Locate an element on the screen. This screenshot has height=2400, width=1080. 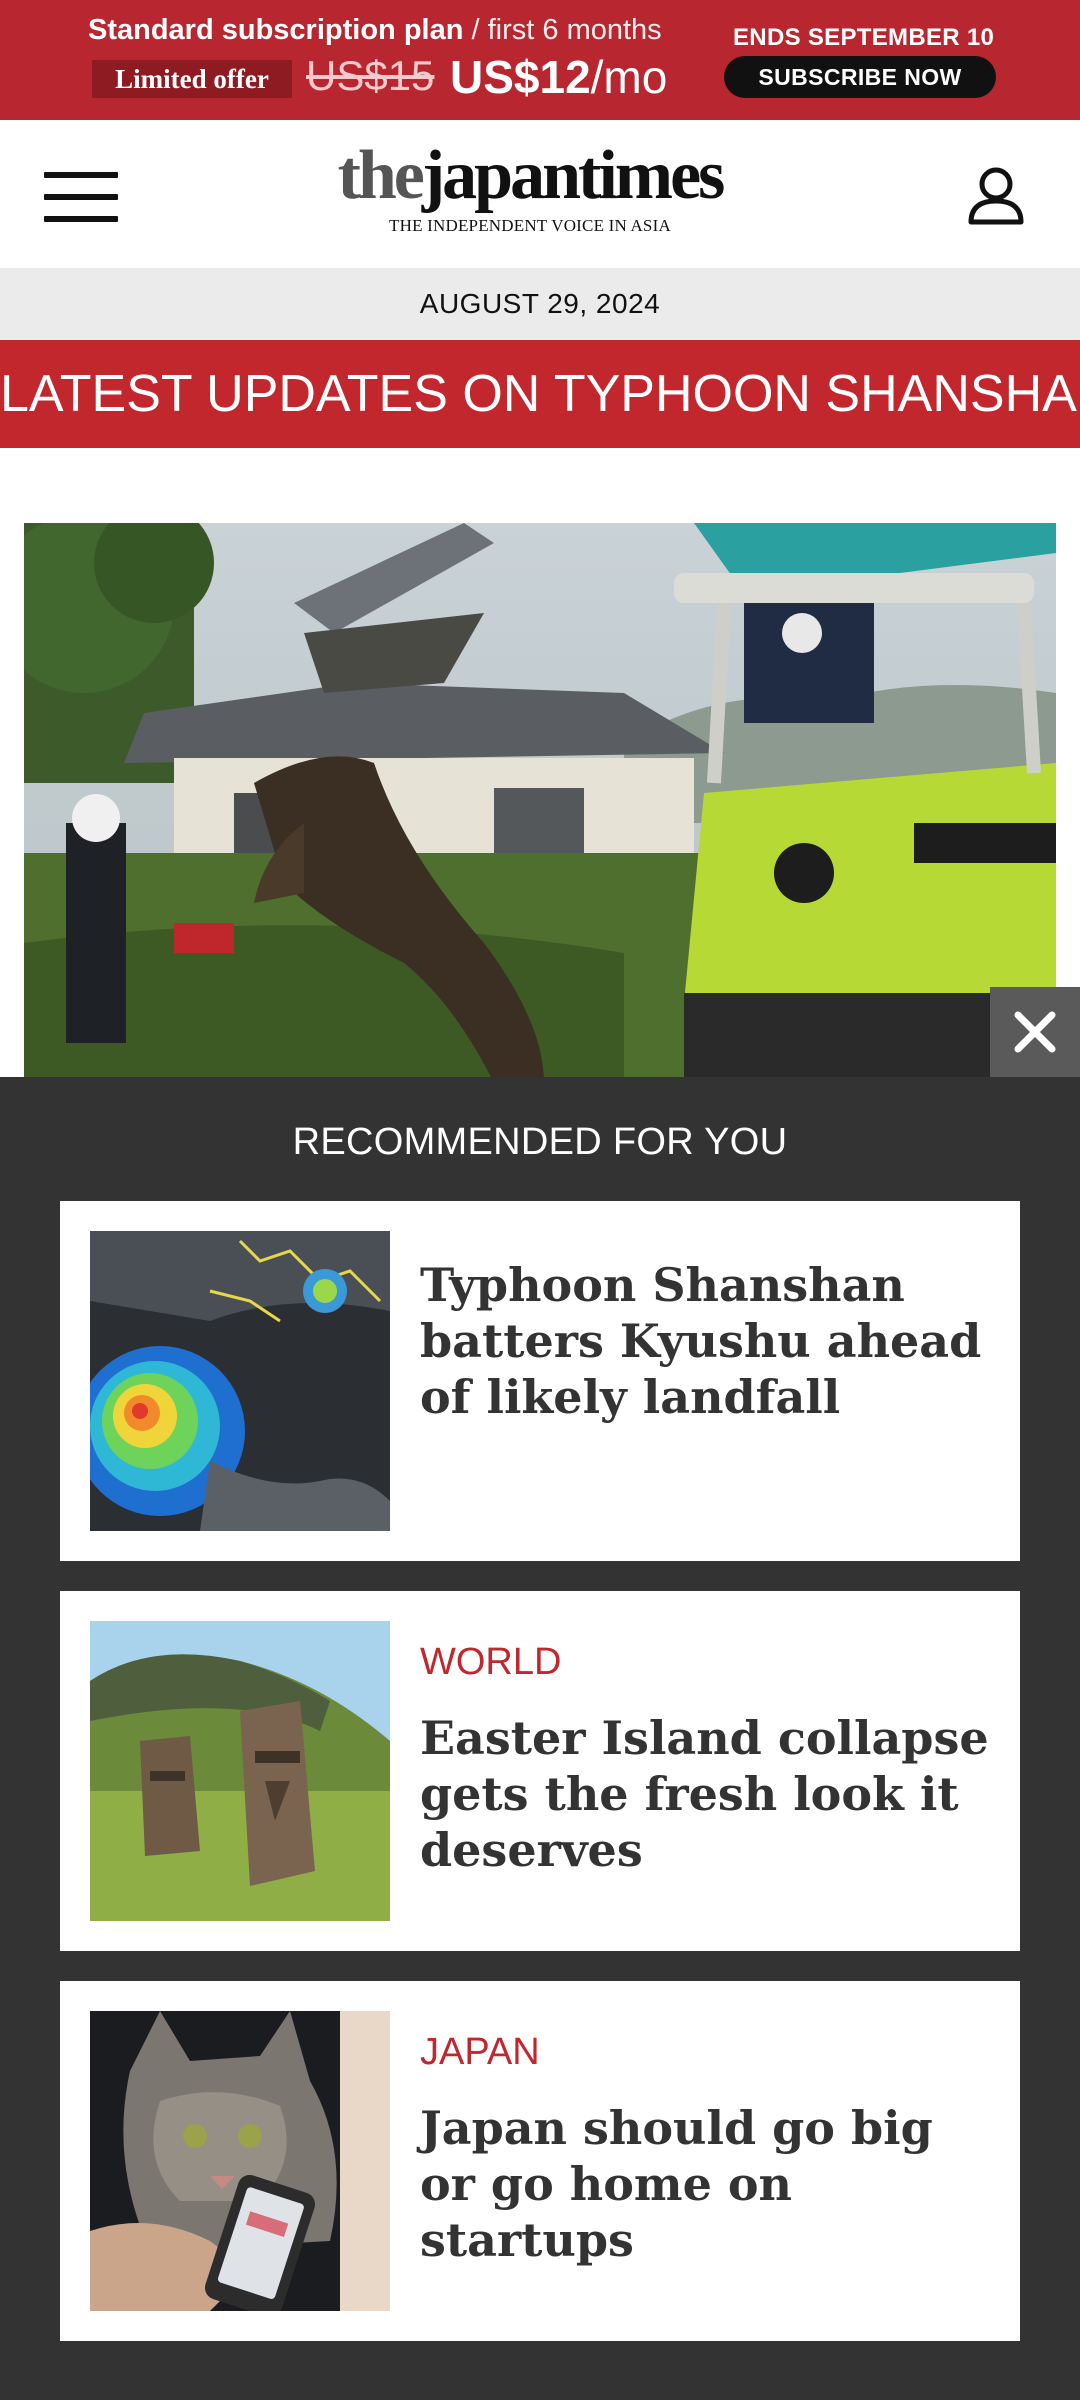
price-period: /mo is located at coordinates (629, 77).